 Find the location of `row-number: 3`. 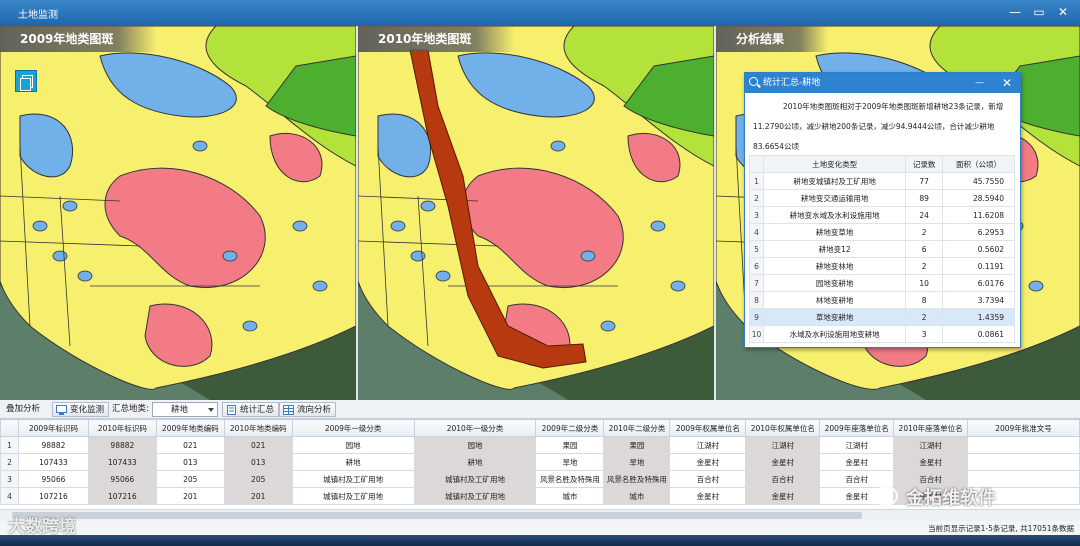

row-number: 3 is located at coordinates (9, 479).